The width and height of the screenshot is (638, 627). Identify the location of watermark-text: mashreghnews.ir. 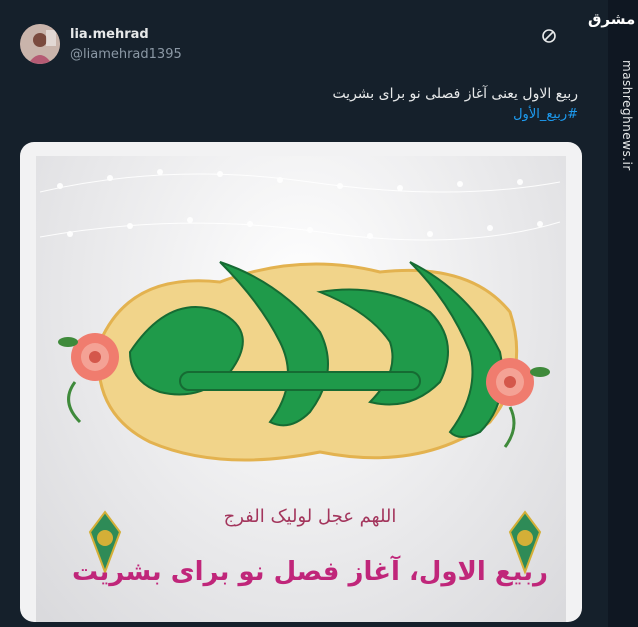
(627, 115).